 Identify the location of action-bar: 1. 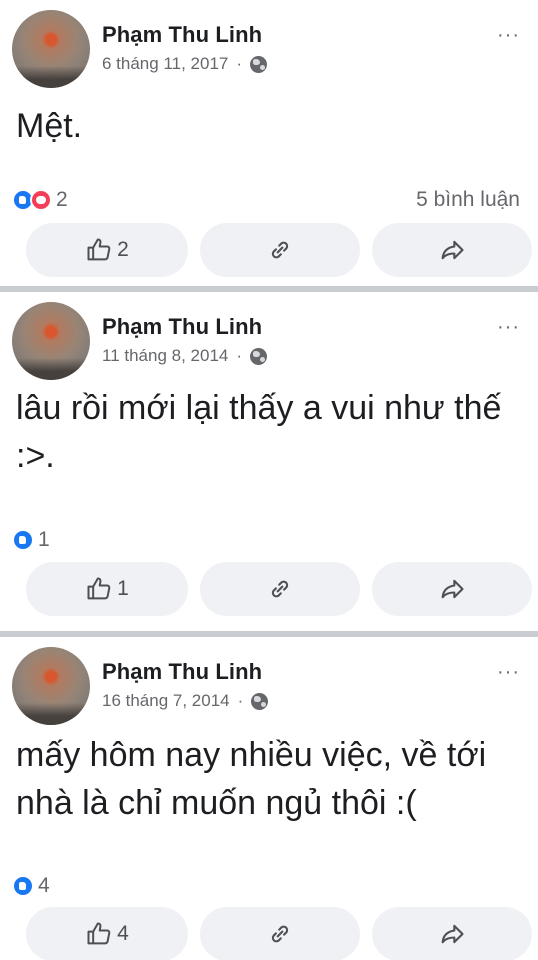
(269, 589).